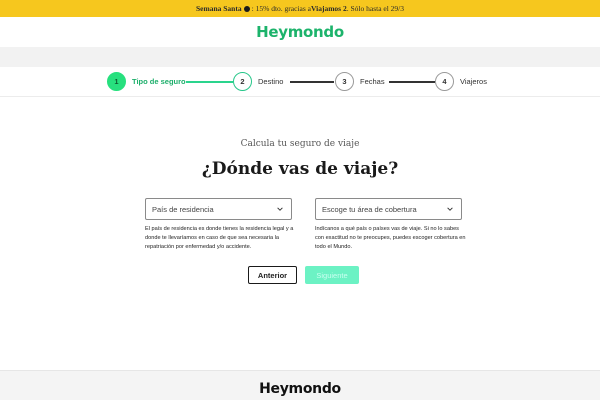 The image size is (600, 400). What do you see at coordinates (372, 81) in the screenshot?
I see `step-3-label: Fechas` at bounding box center [372, 81].